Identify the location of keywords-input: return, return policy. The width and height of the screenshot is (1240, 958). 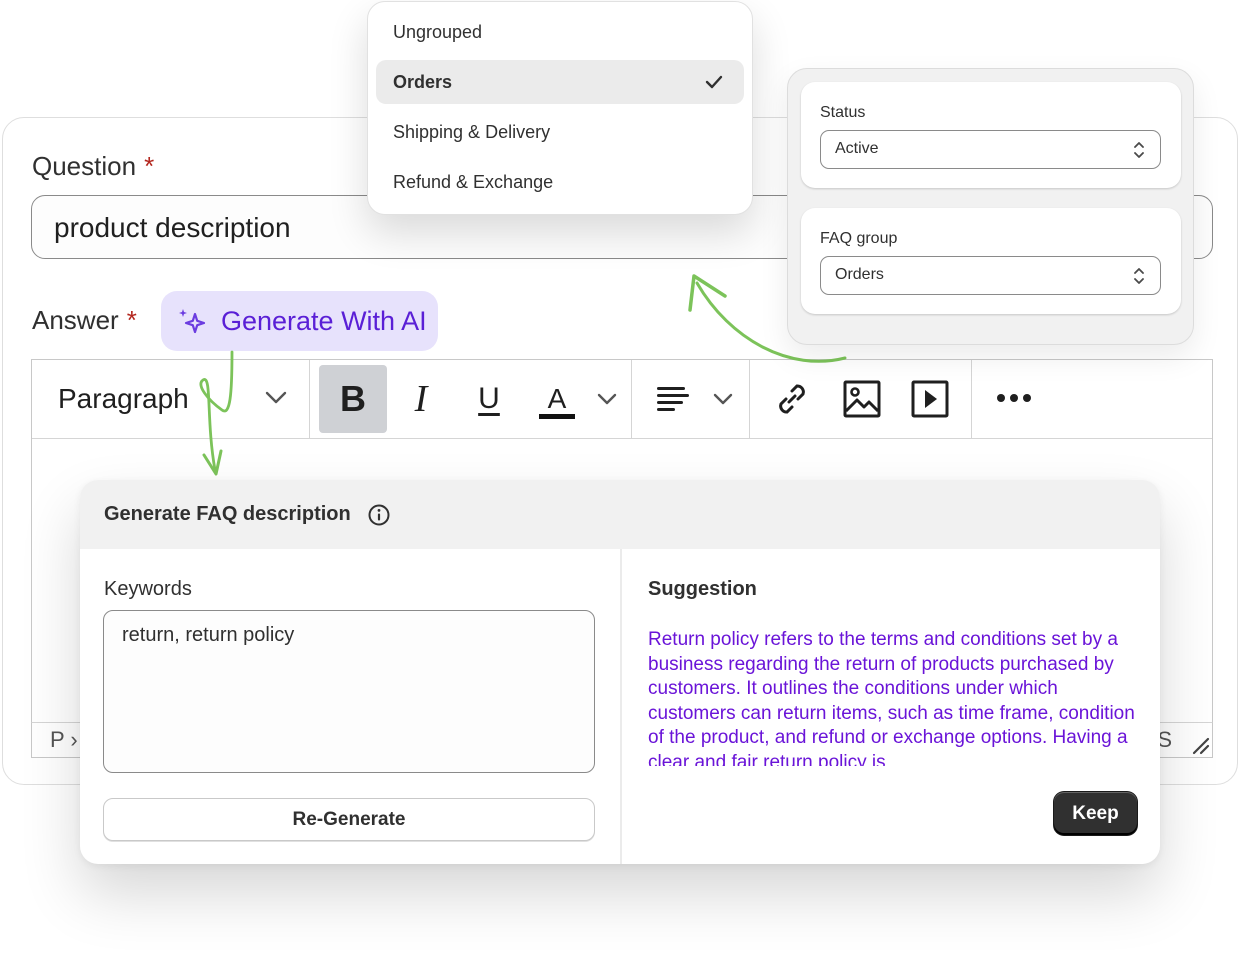
(349, 691).